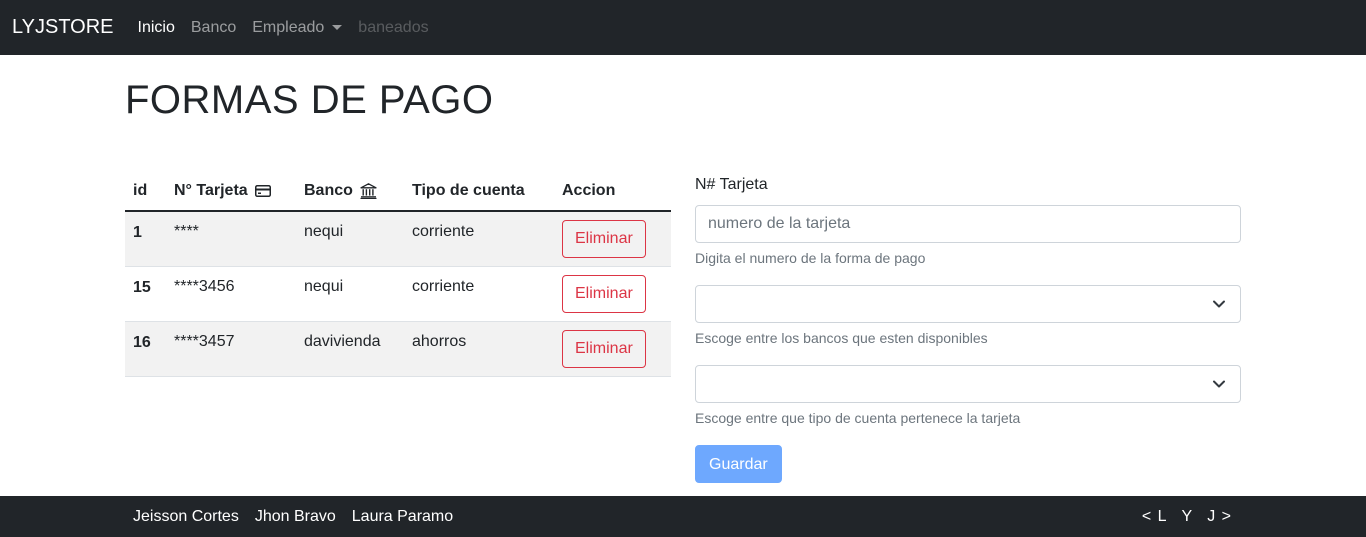  What do you see at coordinates (288, 27) in the screenshot?
I see `nav-dropdown-label: Empleado` at bounding box center [288, 27].